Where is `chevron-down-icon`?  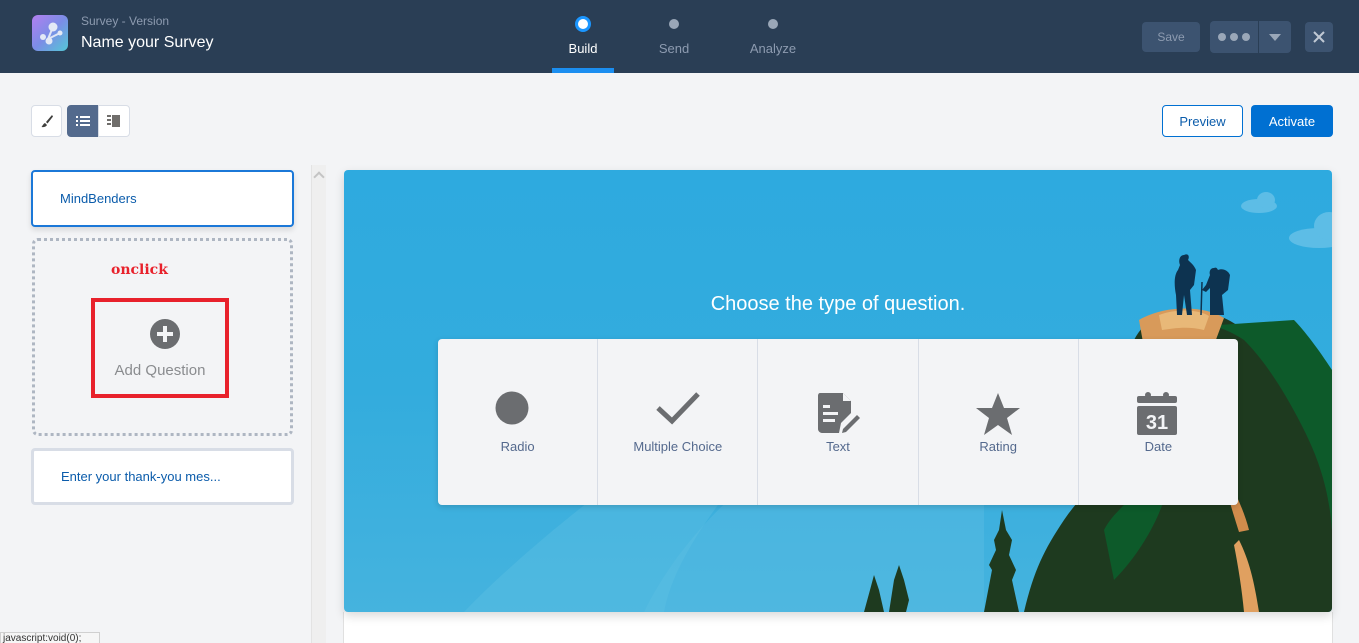
chevron-down-icon is located at coordinates (1275, 37).